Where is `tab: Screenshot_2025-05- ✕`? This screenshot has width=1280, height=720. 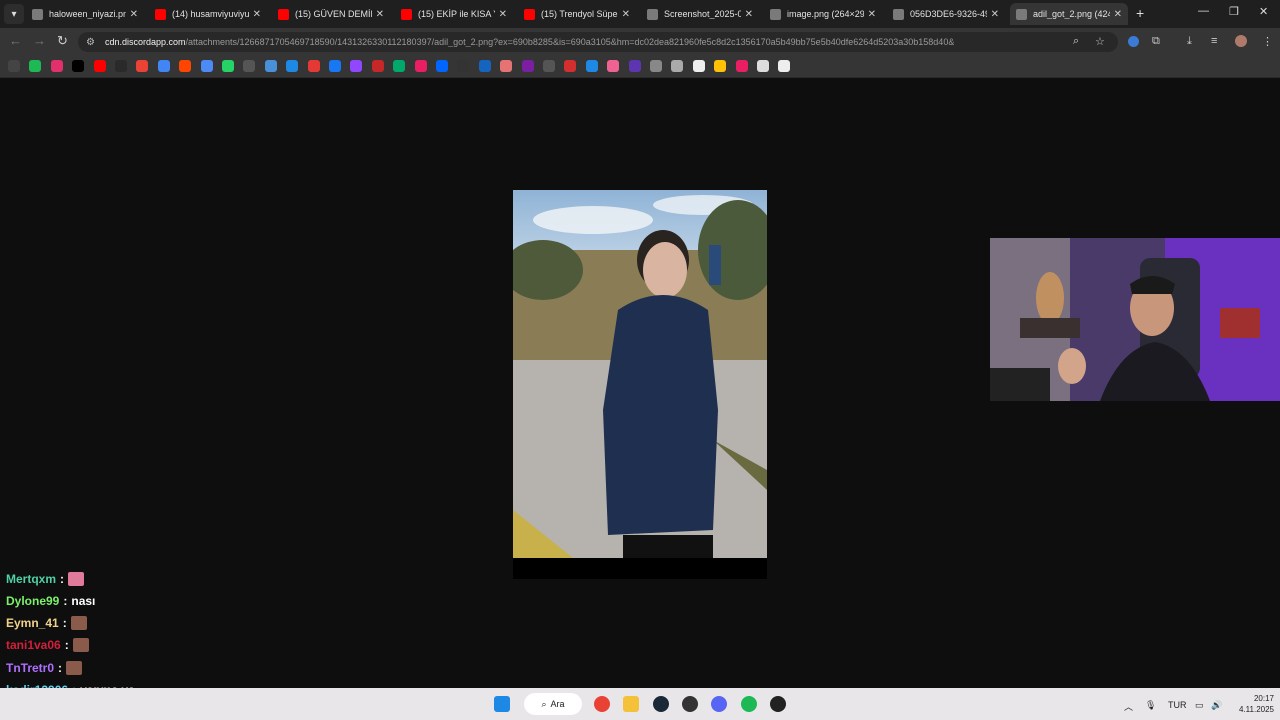
tab: Screenshot_2025-05- ✕ is located at coordinates (700, 14).